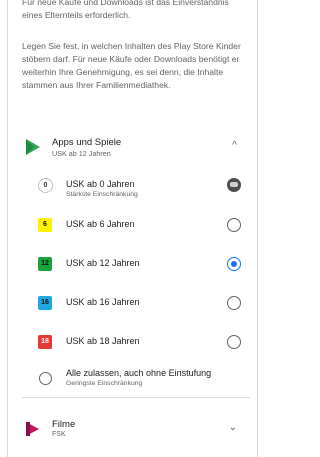  I want to click on usk-18-badge: 18, so click(45, 342).